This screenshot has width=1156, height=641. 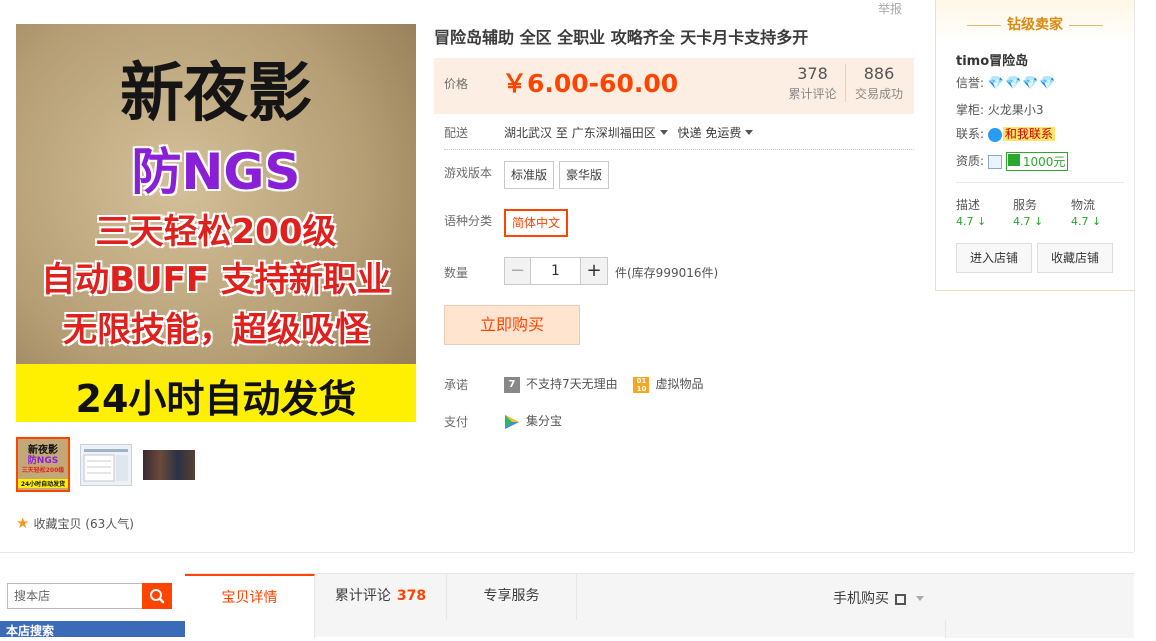 What do you see at coordinates (216, 280) in the screenshot?
I see `image-text-line: 自动BUFF 支持新职业` at bounding box center [216, 280].